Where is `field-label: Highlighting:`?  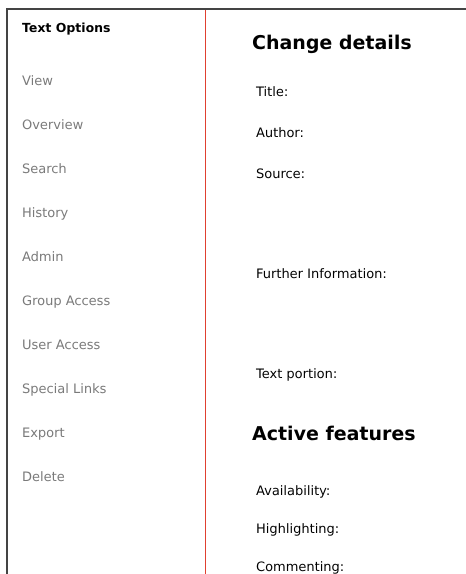 field-label: Highlighting: is located at coordinates (298, 529).